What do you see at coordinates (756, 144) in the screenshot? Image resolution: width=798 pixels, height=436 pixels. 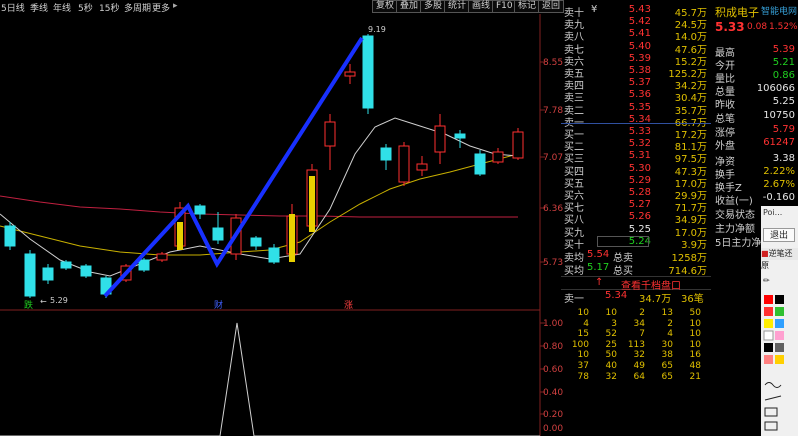 I see `info-row: 外盘 61247` at bounding box center [756, 144].